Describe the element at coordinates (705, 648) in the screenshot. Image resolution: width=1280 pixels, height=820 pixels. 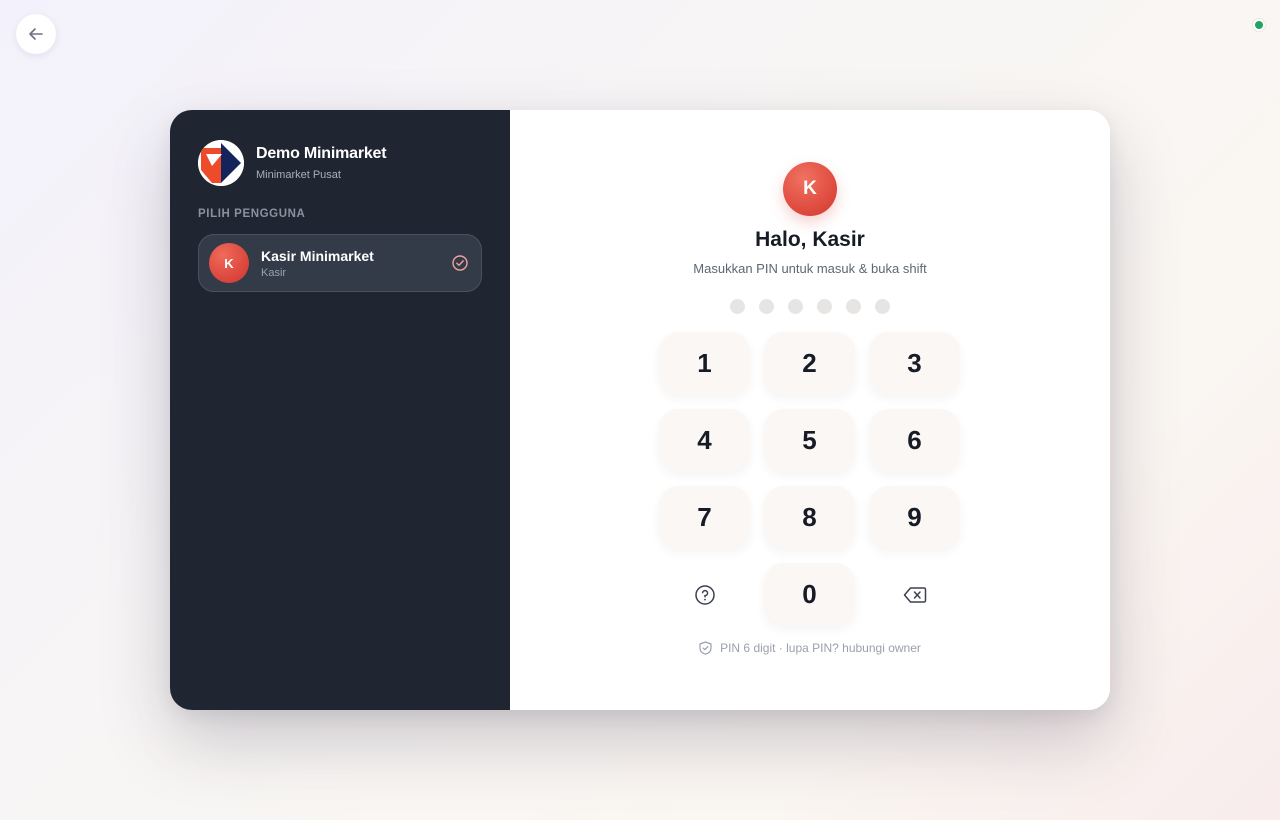
I see `shield-check-icon` at that location.